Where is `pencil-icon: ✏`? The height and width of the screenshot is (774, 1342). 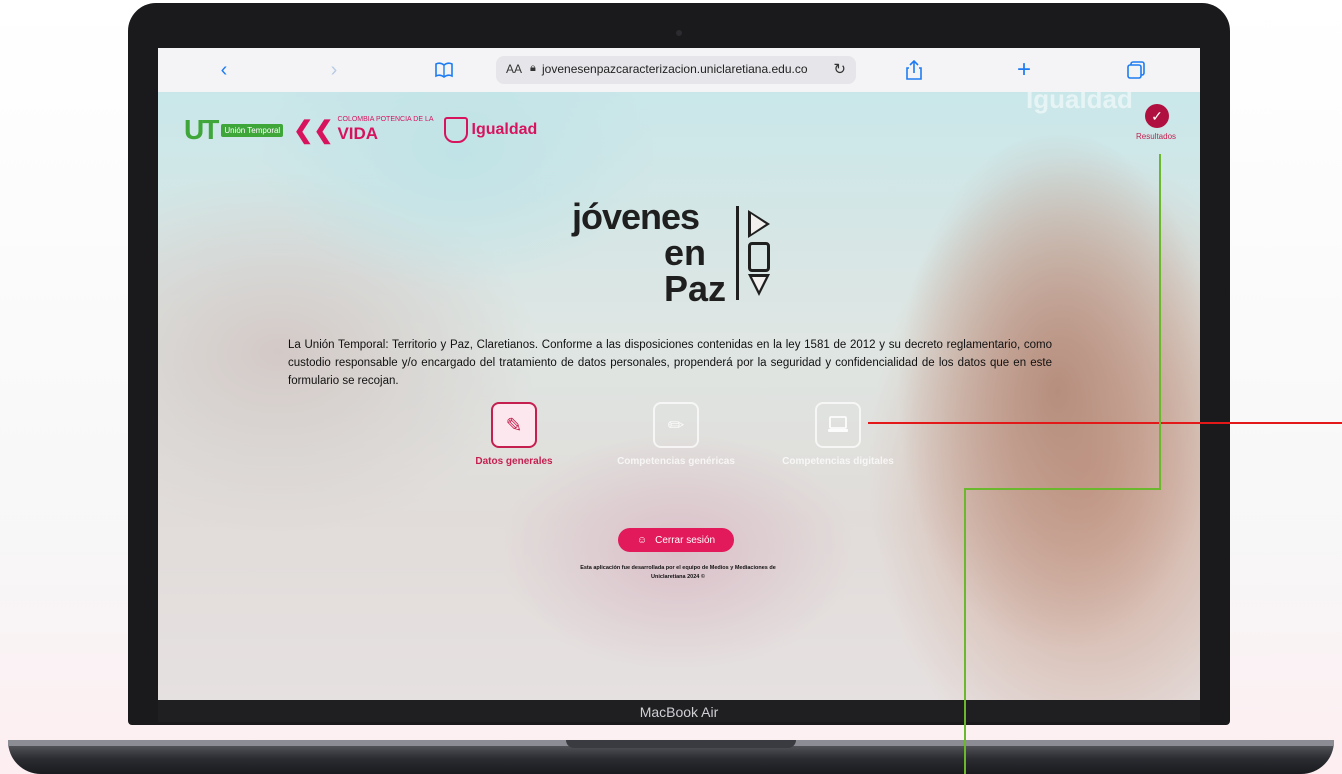
pencil-icon: ✏ is located at coordinates (676, 425).